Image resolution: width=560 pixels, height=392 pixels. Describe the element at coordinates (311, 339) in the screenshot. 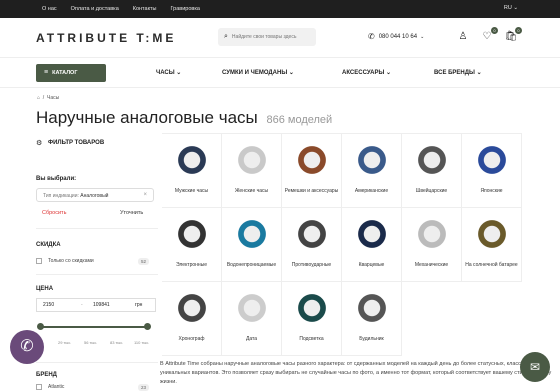

I see `category-label: Подсветка` at that location.